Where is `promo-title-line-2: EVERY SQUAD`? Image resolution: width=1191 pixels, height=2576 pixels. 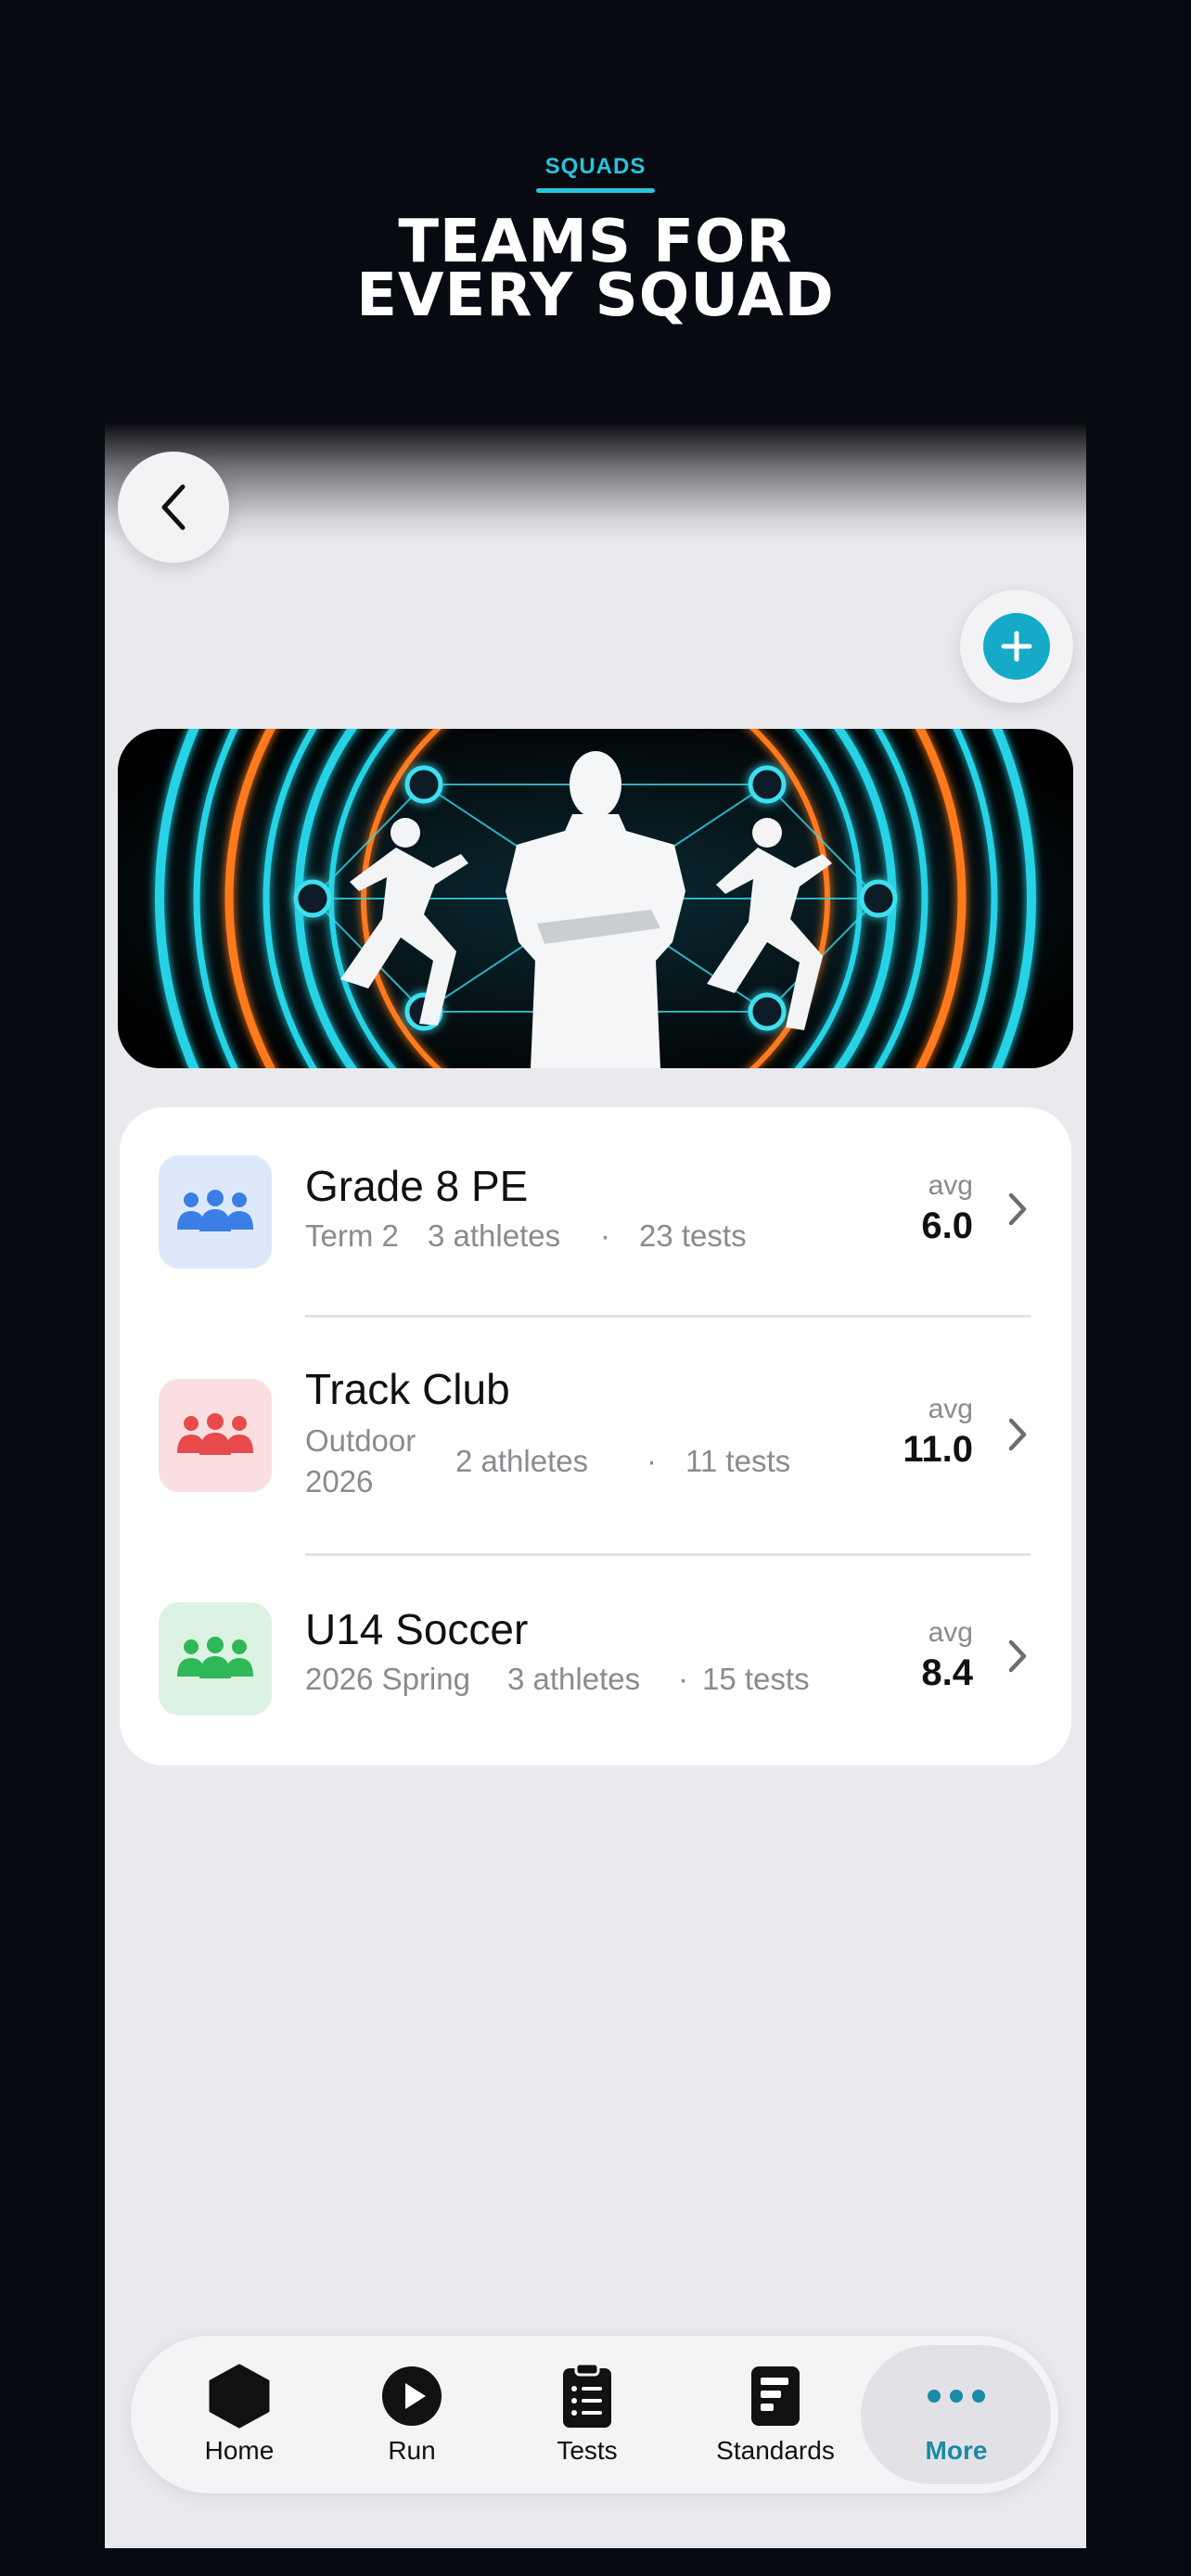
promo-title-line-2: EVERY SQUAD is located at coordinates (595, 296).